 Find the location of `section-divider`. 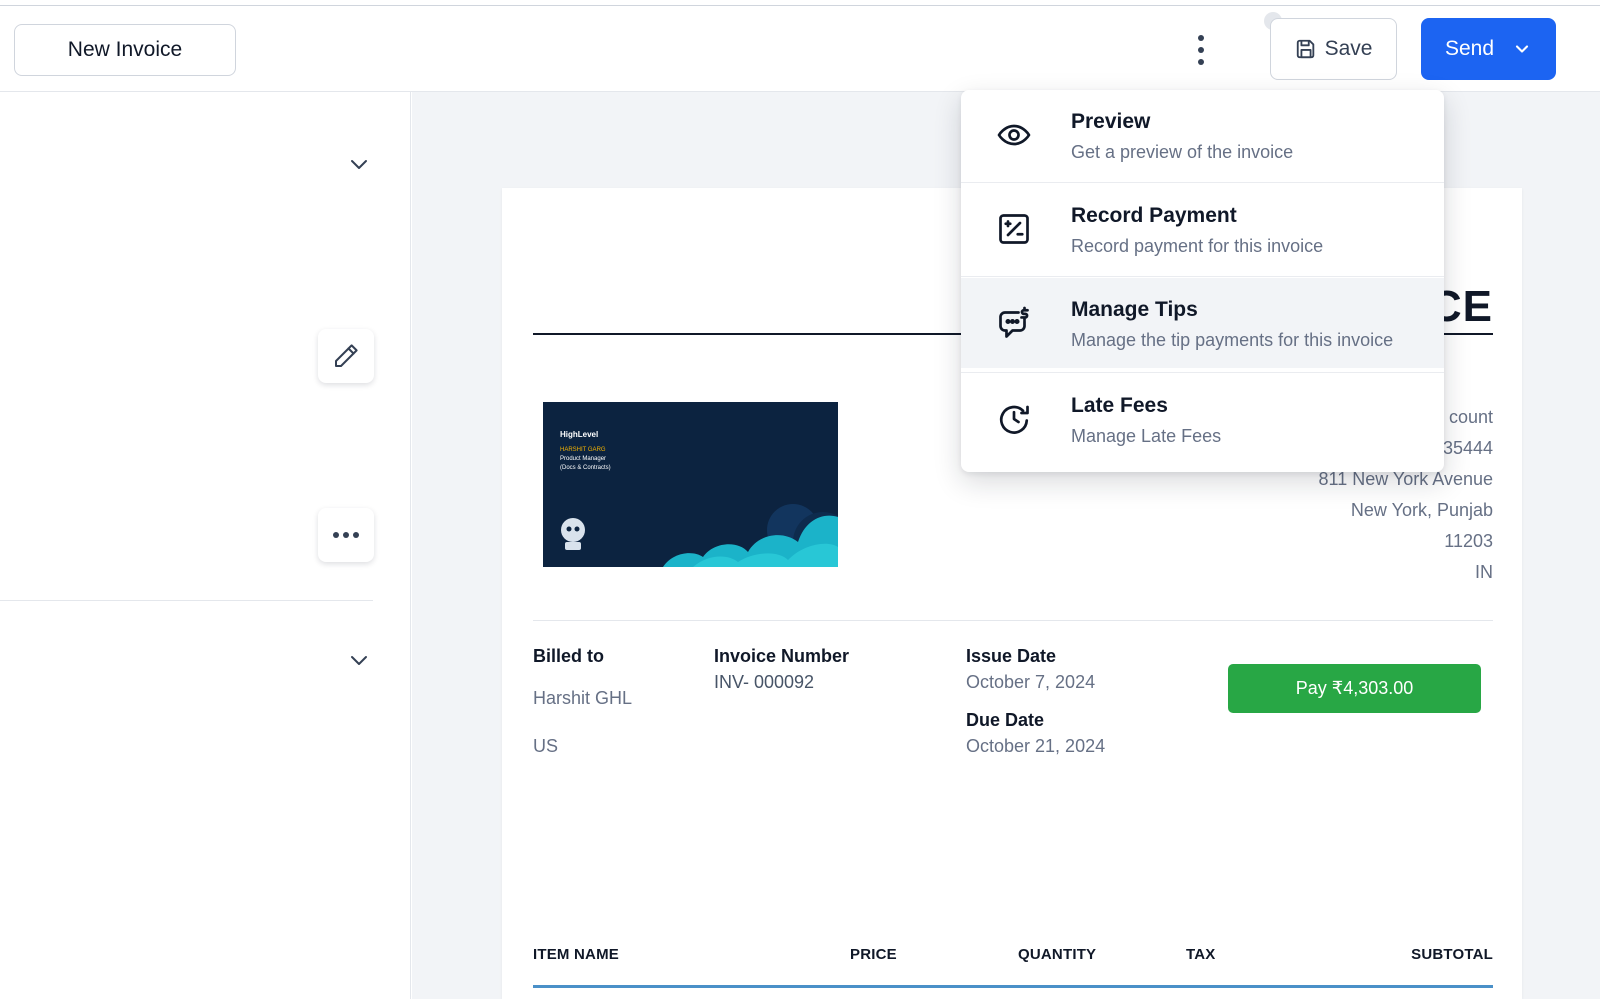

section-divider is located at coordinates (1013, 620).